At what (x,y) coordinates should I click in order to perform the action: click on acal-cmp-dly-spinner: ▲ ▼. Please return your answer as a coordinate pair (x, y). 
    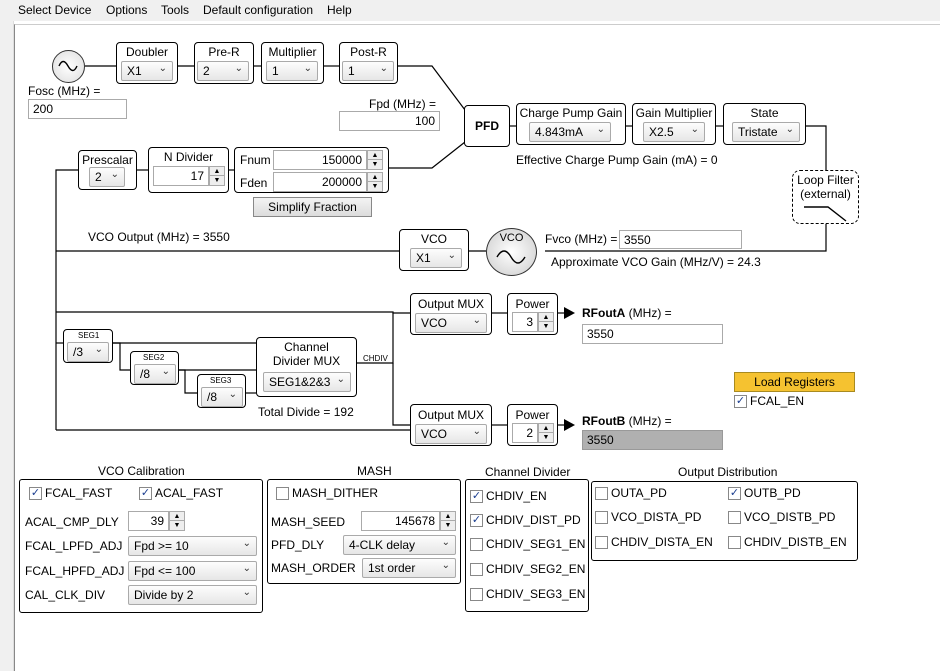
    Looking at the image, I should click on (177, 521).